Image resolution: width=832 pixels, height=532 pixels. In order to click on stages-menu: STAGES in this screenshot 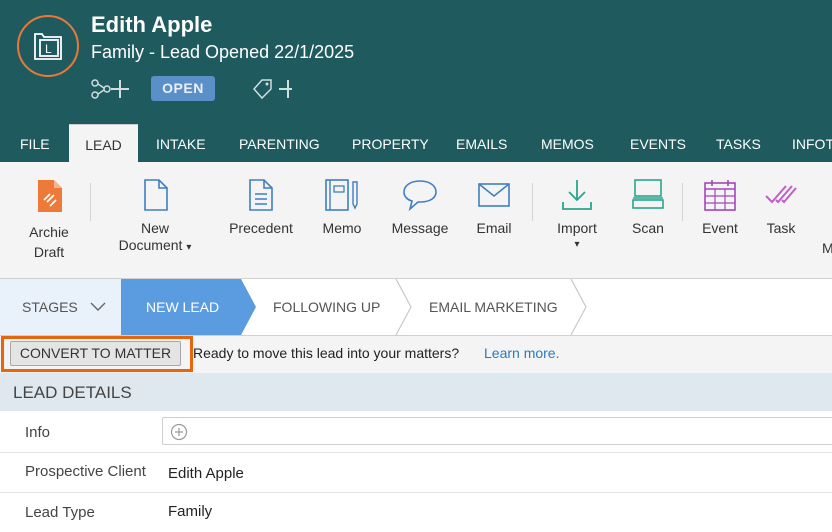, I will do `click(60, 307)`.